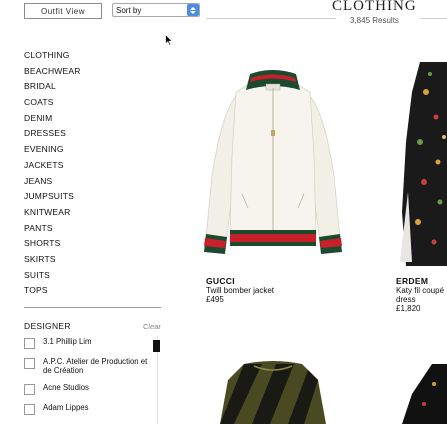 This screenshot has width=447, height=424. Describe the element at coordinates (273, 392) in the screenshot. I see `product-image-sequin-top` at that location.